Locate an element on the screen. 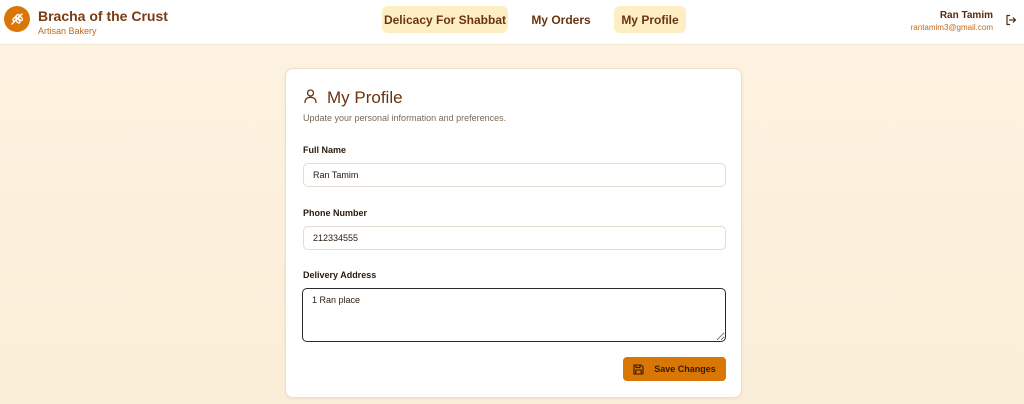 This screenshot has width=1024, height=404. page-title: My Profile is located at coordinates (365, 97).